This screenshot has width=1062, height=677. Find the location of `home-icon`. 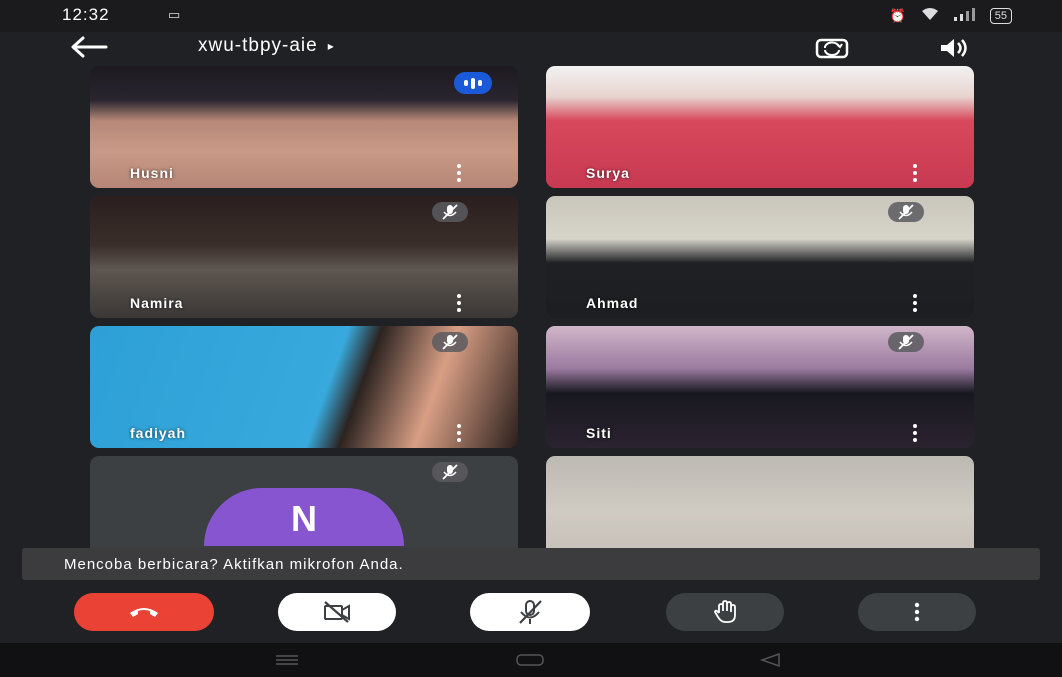

home-icon is located at coordinates (530, 660).